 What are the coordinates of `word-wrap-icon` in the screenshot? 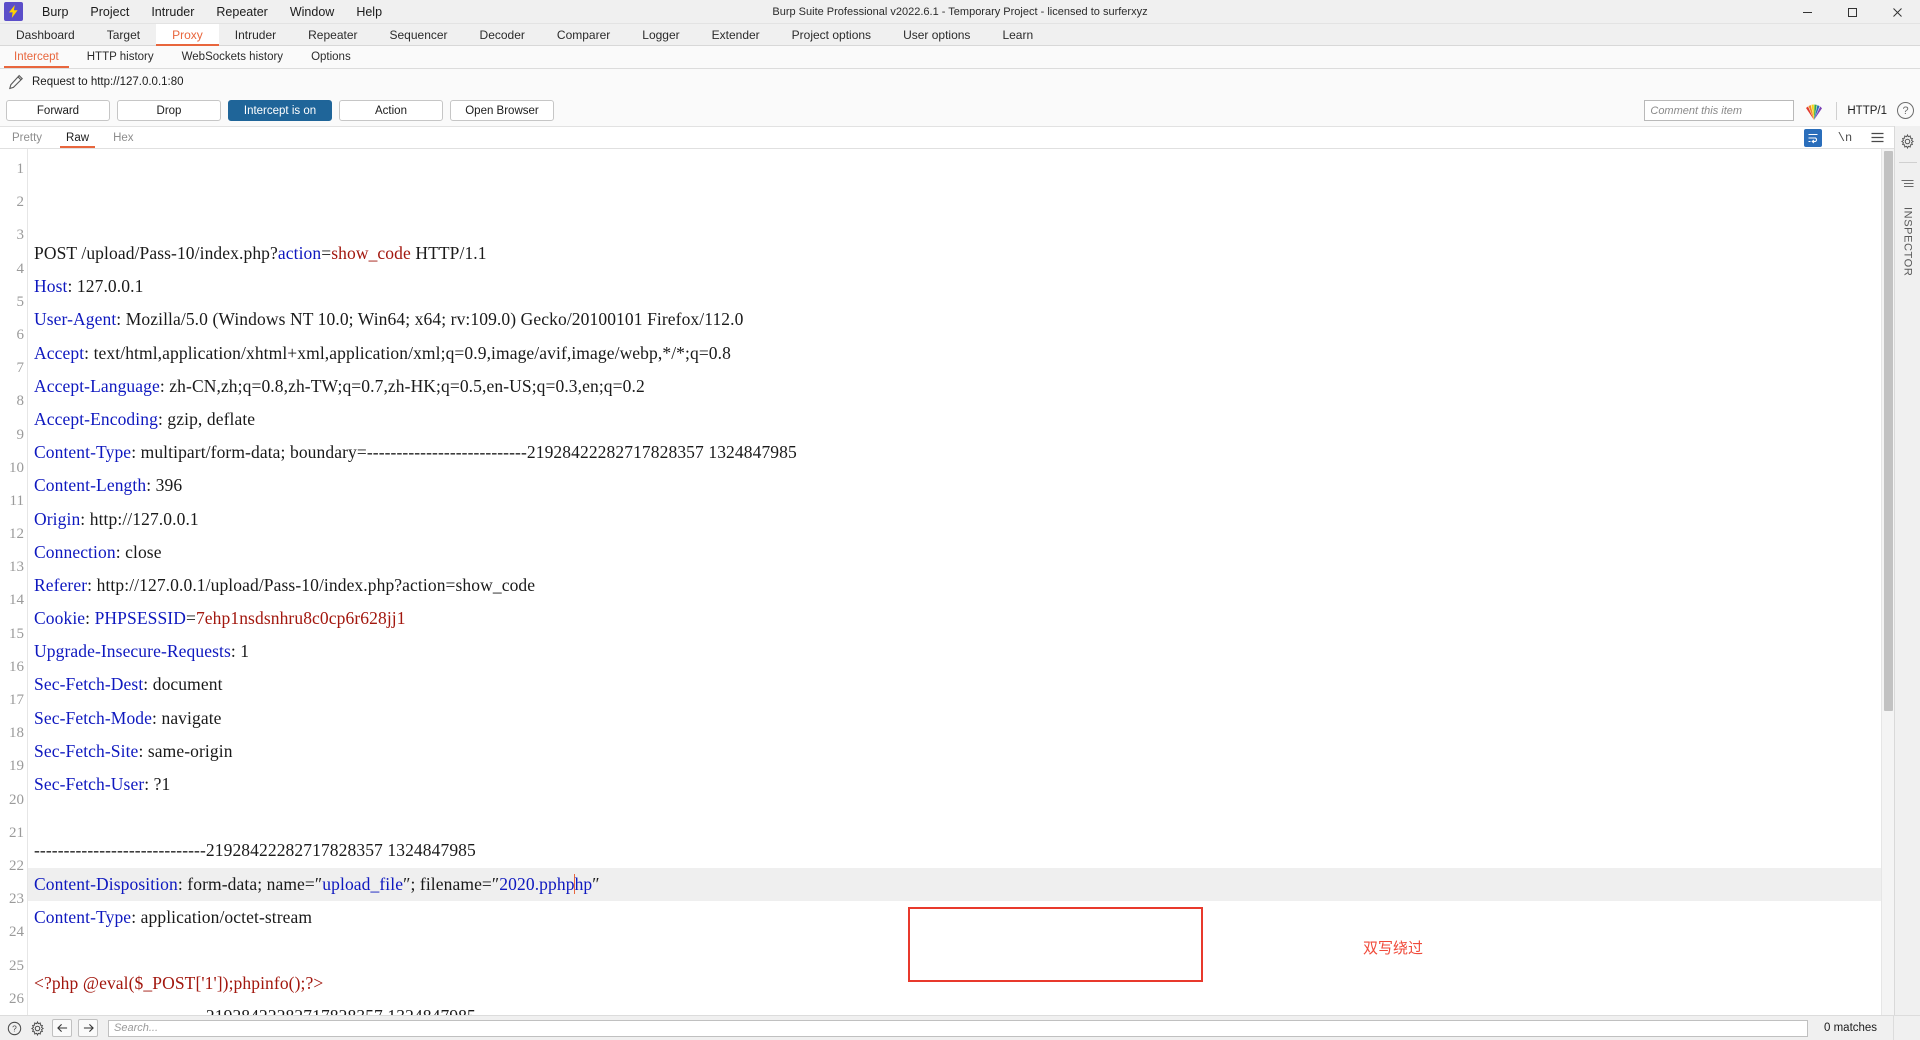 It's located at (1813, 137).